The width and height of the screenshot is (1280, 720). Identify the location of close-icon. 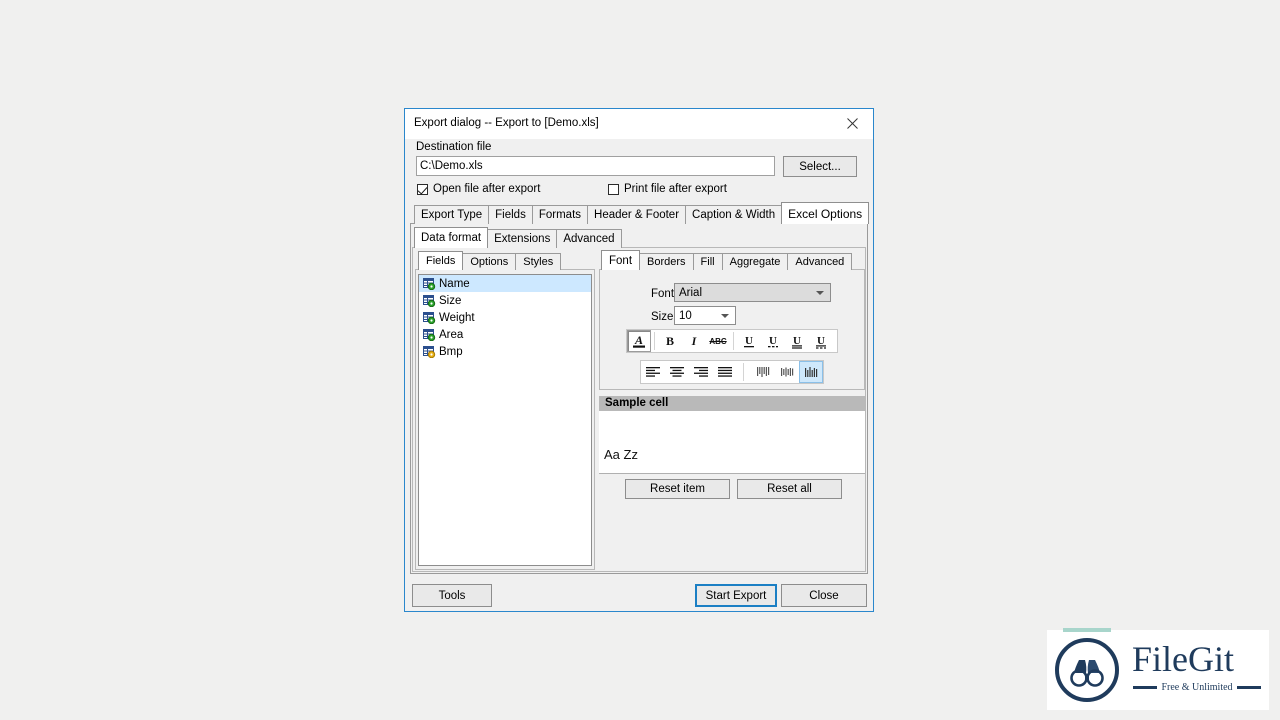
(852, 123).